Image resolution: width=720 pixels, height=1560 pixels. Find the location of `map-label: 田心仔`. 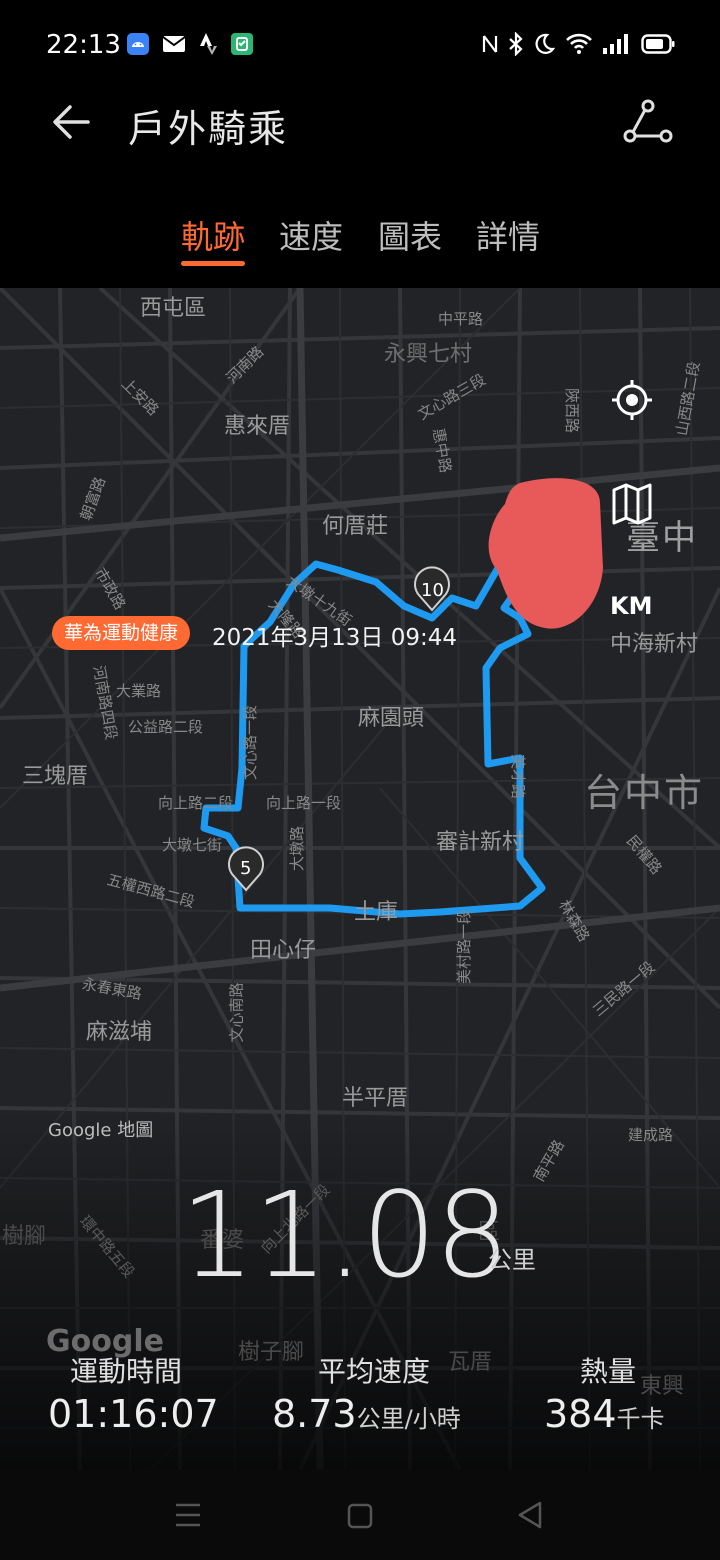

map-label: 田心仔 is located at coordinates (283, 950).